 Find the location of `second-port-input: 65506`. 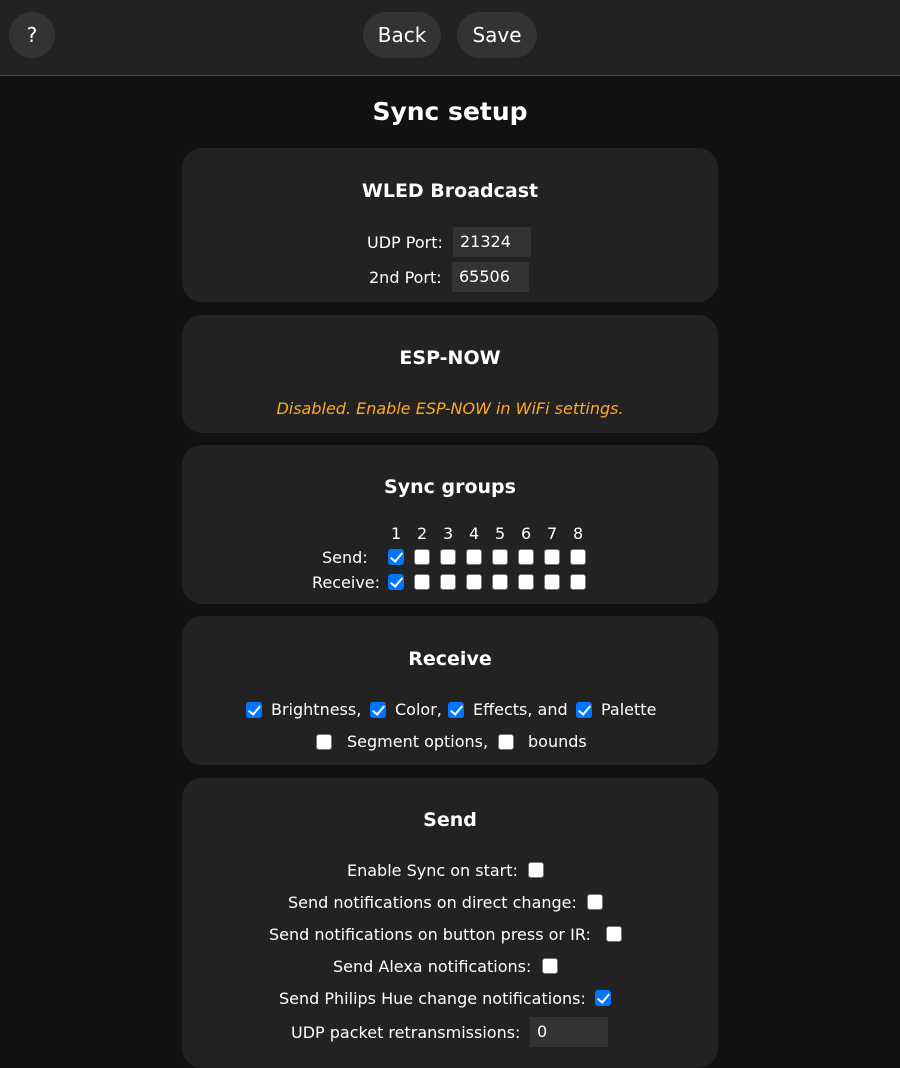

second-port-input: 65506 is located at coordinates (490, 277).